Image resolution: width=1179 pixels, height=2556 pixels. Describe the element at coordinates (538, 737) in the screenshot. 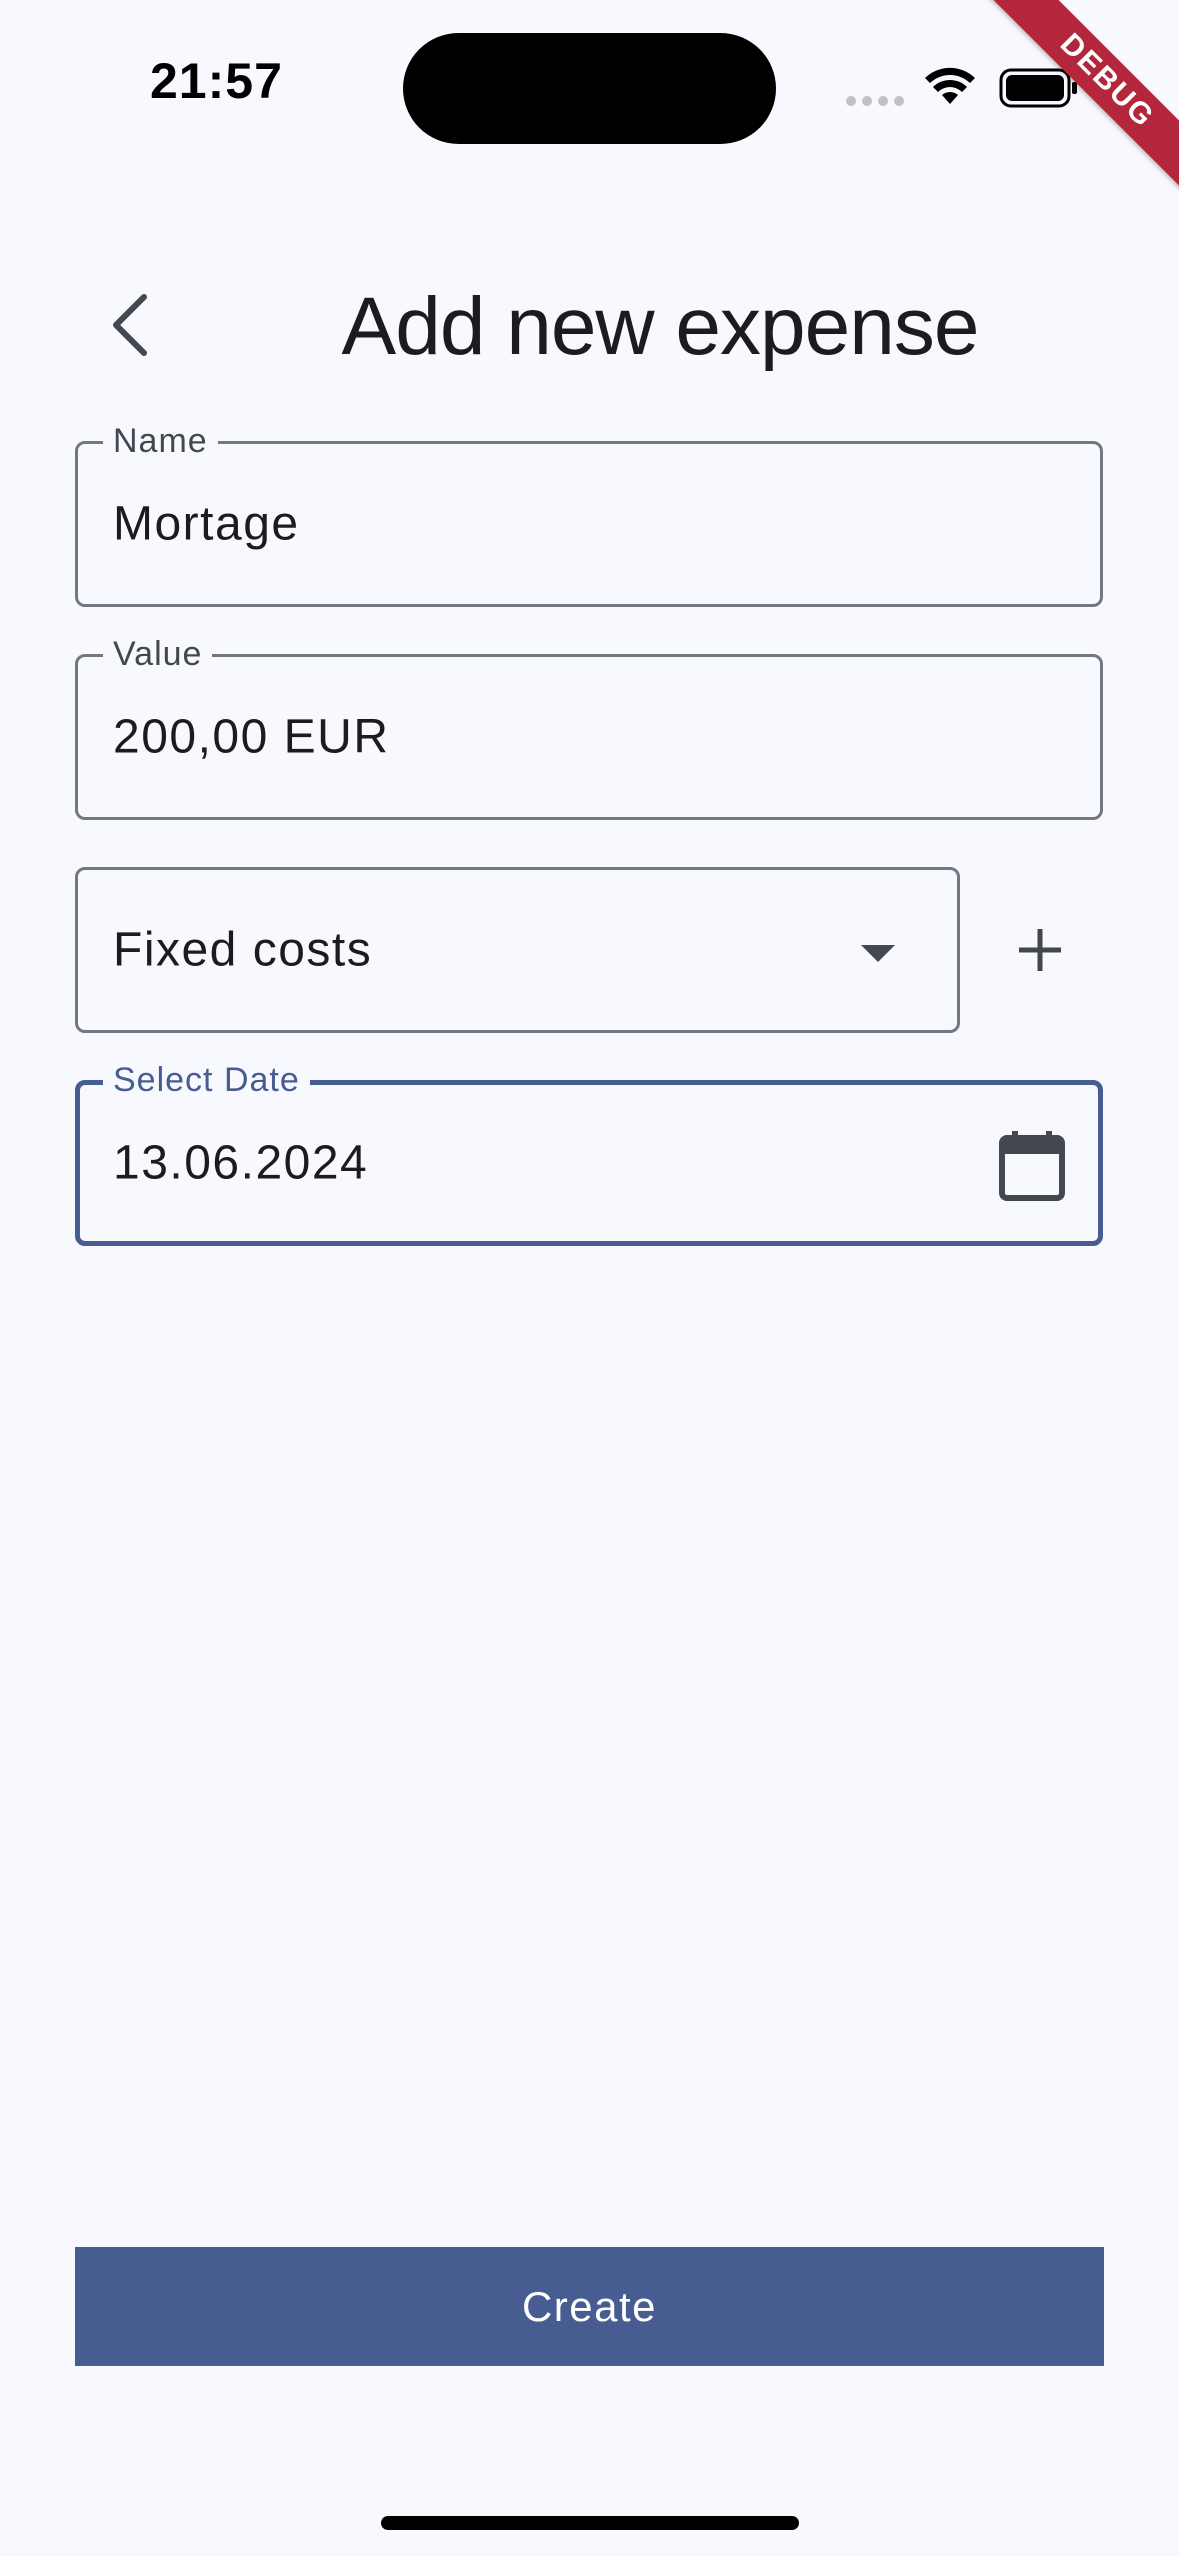

I see `value-input` at that location.